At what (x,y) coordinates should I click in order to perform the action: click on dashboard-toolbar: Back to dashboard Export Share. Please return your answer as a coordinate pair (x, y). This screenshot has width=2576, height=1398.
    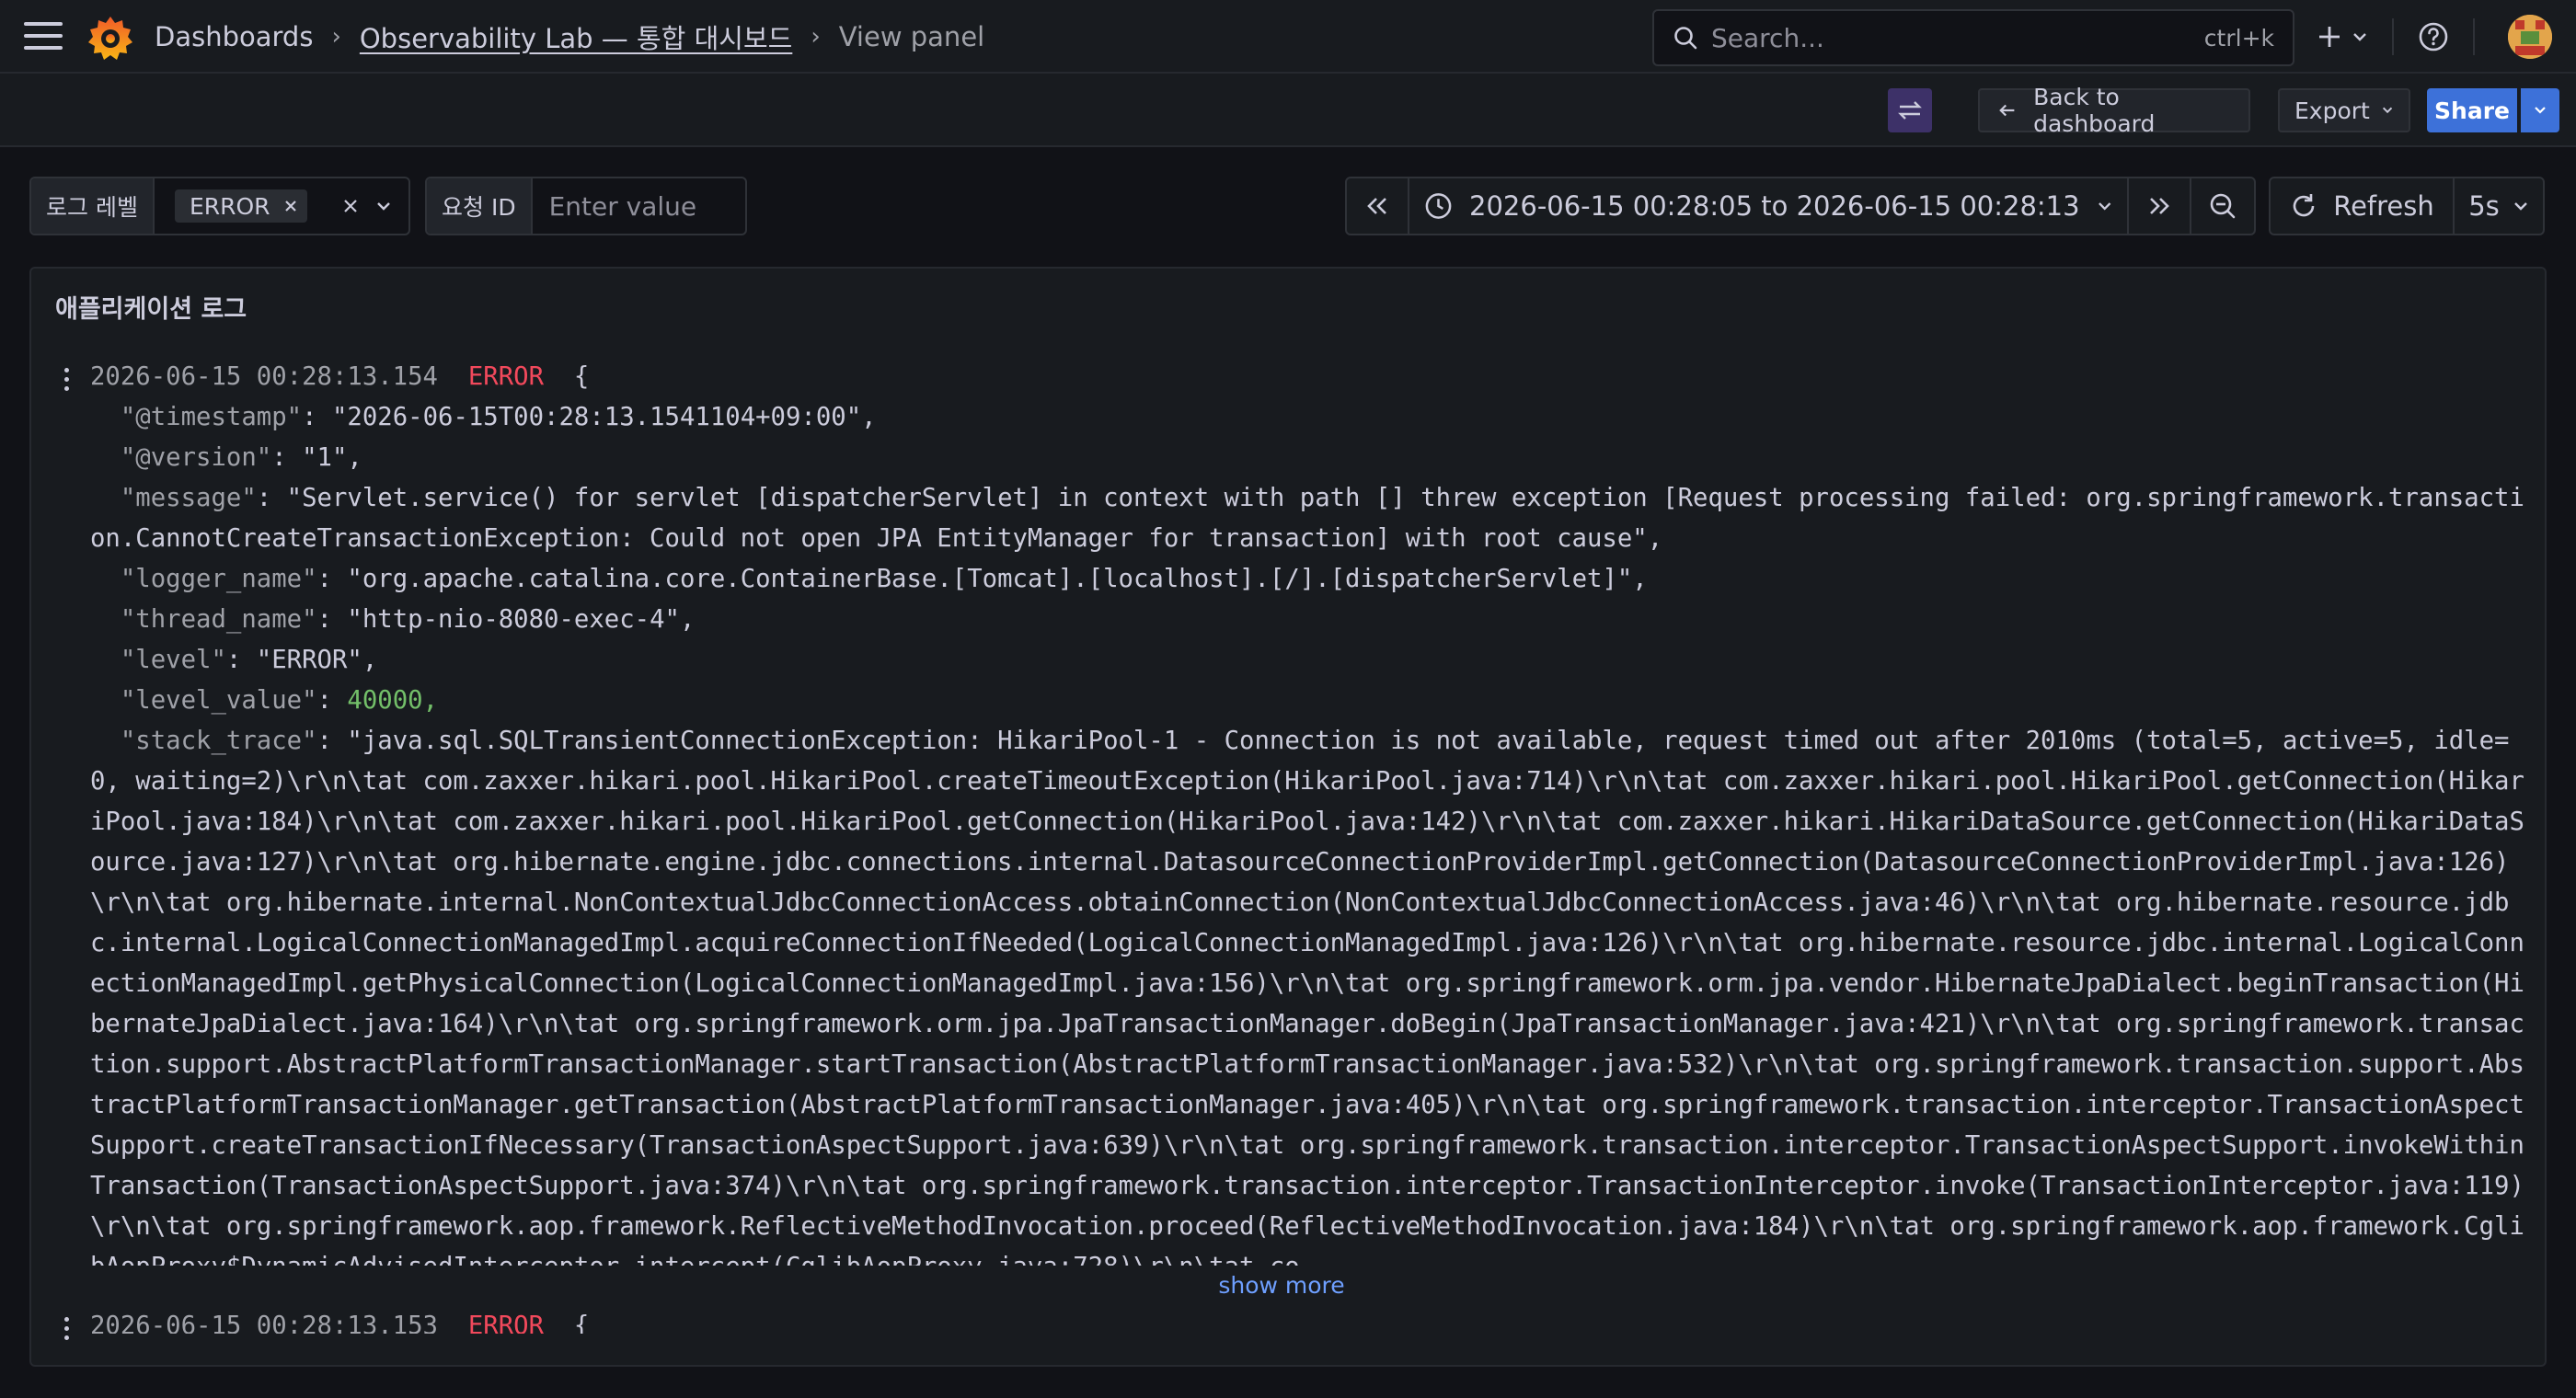
    Looking at the image, I should click on (1288, 110).